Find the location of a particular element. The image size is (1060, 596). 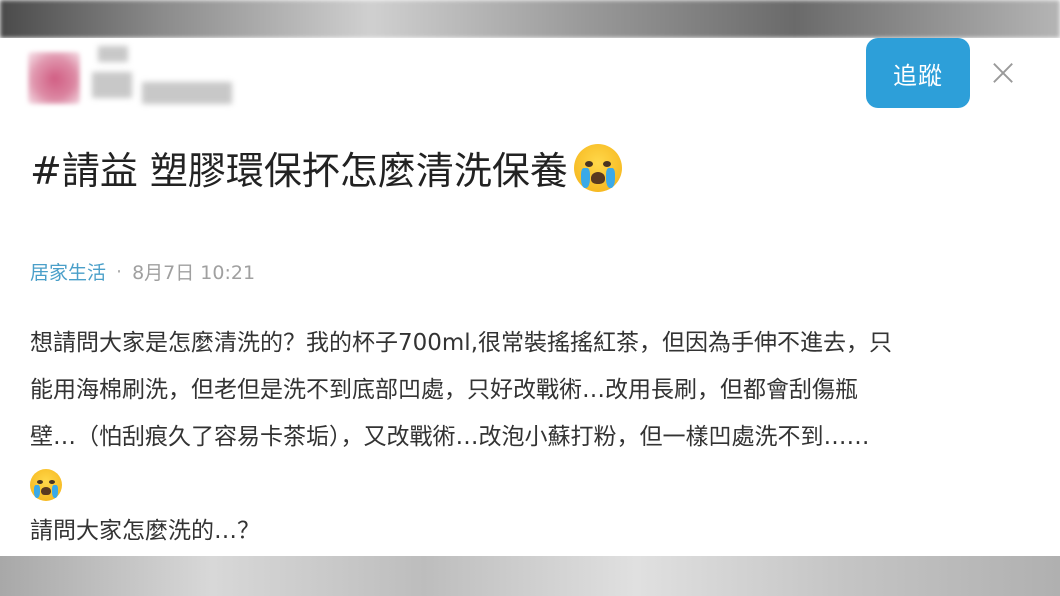

author-name-blurred is located at coordinates (167, 75).